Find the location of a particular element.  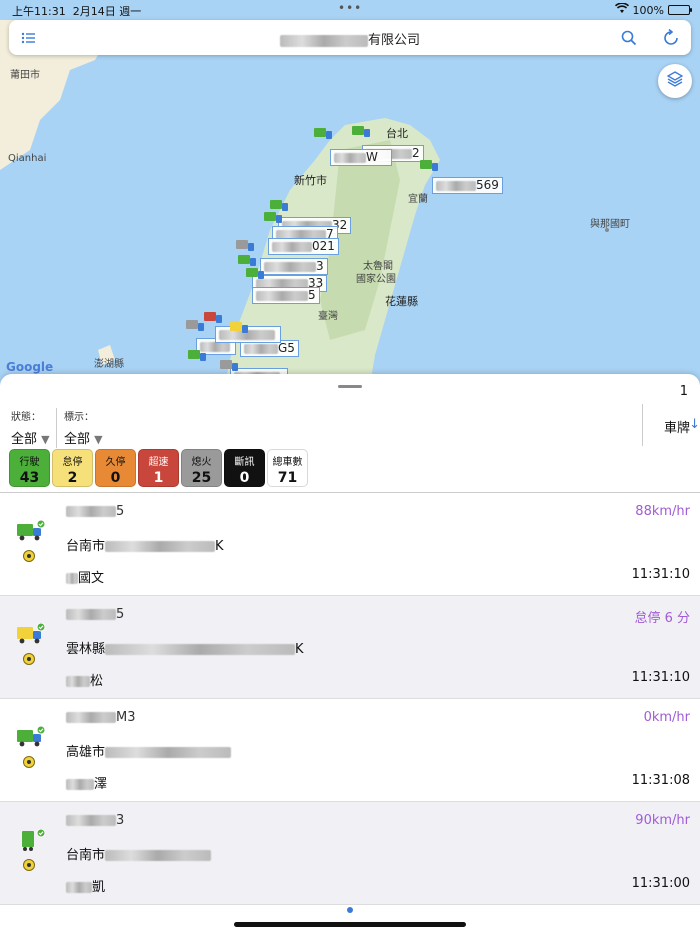

counter-driving: 行駛 43 is located at coordinates (29, 468).